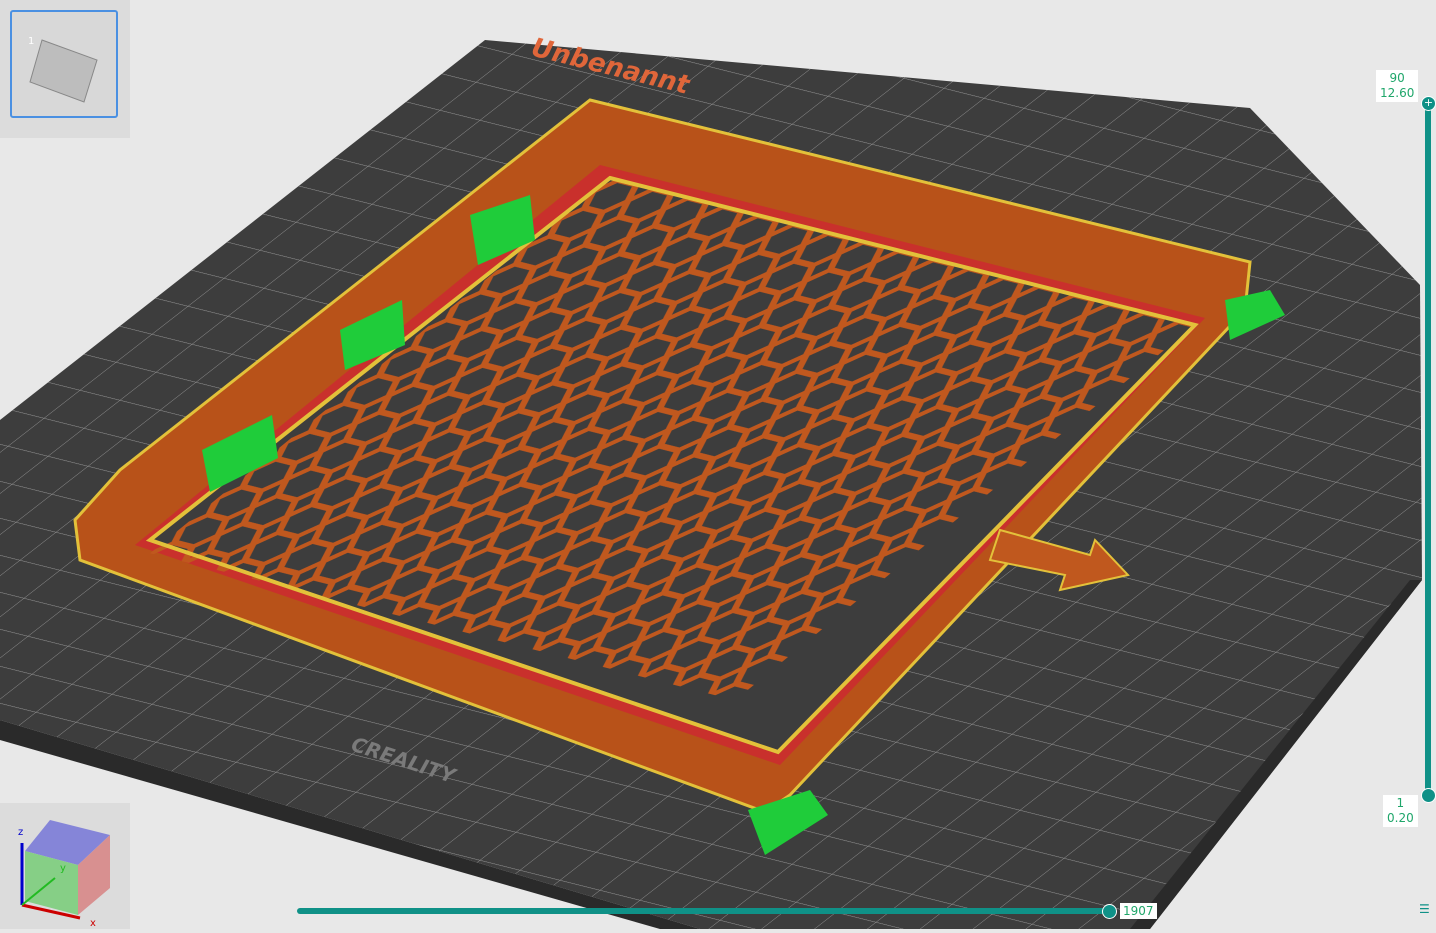  Describe the element at coordinates (1397, 78) in the screenshot. I see `top-layer-number: 90` at that location.